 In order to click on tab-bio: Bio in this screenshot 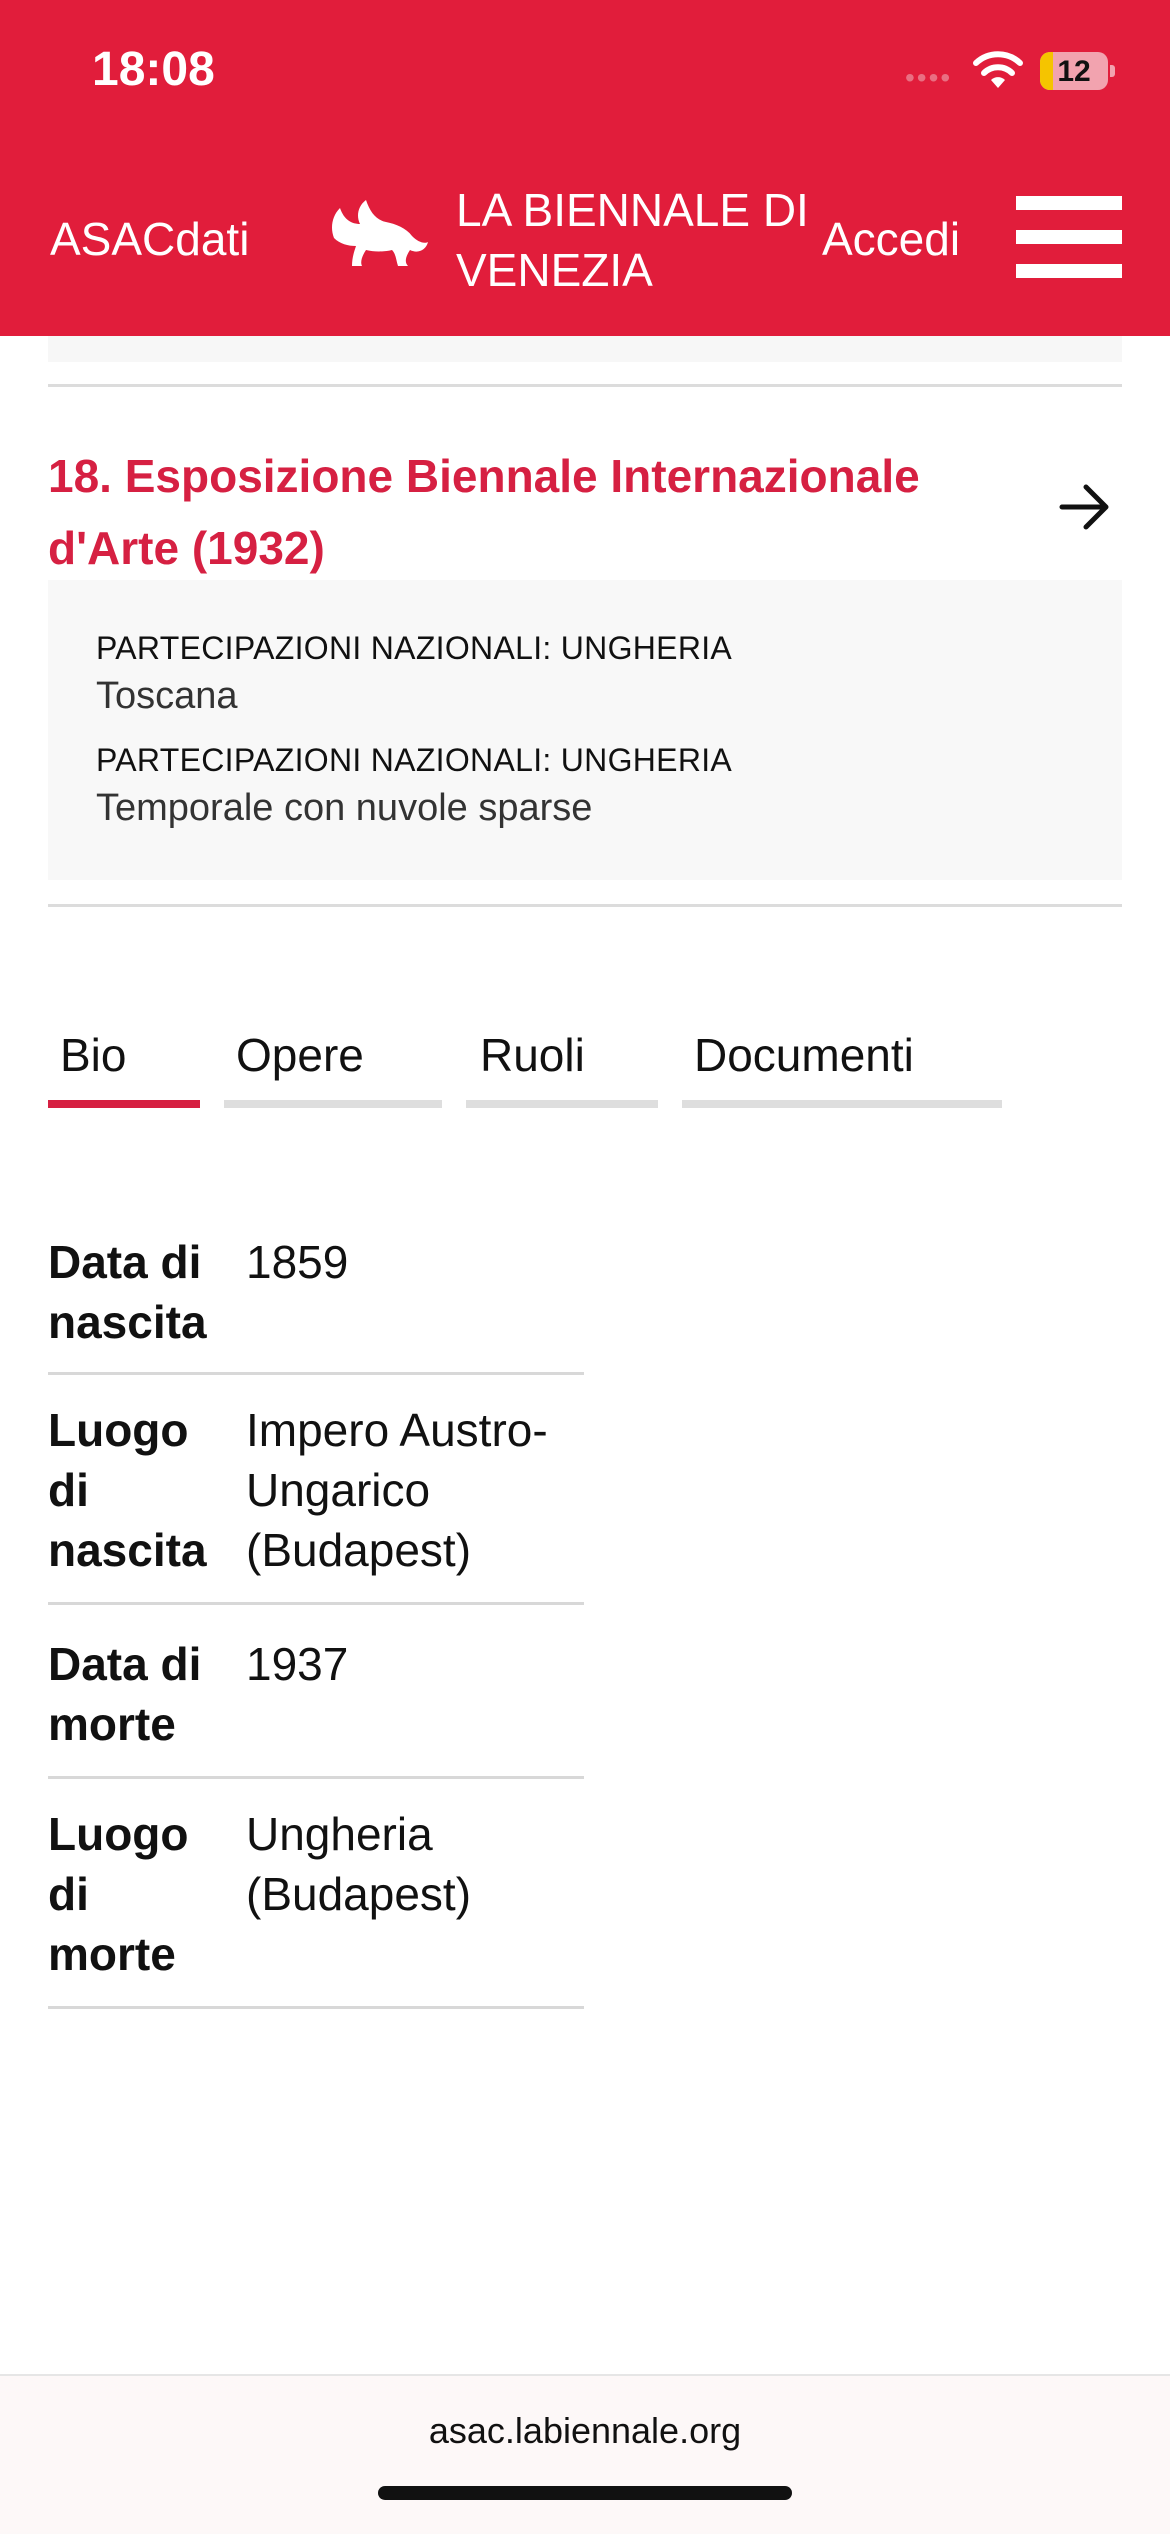, I will do `click(93, 1055)`.